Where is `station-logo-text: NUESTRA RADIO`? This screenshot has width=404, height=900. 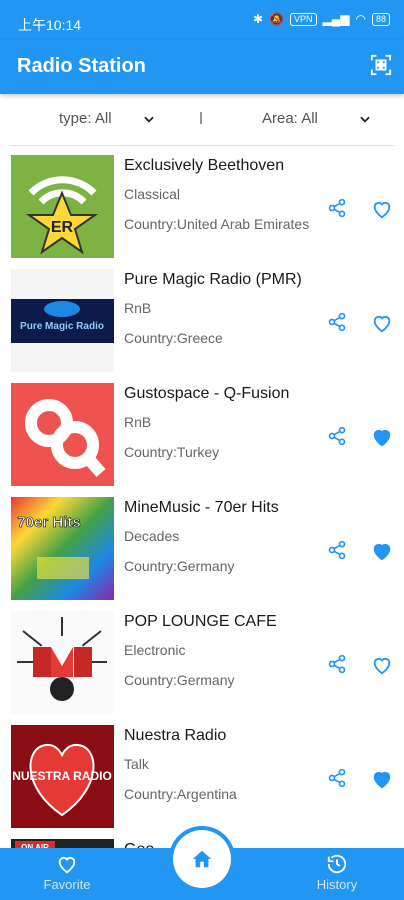 station-logo-text: NUESTRA RADIO is located at coordinates (62, 776).